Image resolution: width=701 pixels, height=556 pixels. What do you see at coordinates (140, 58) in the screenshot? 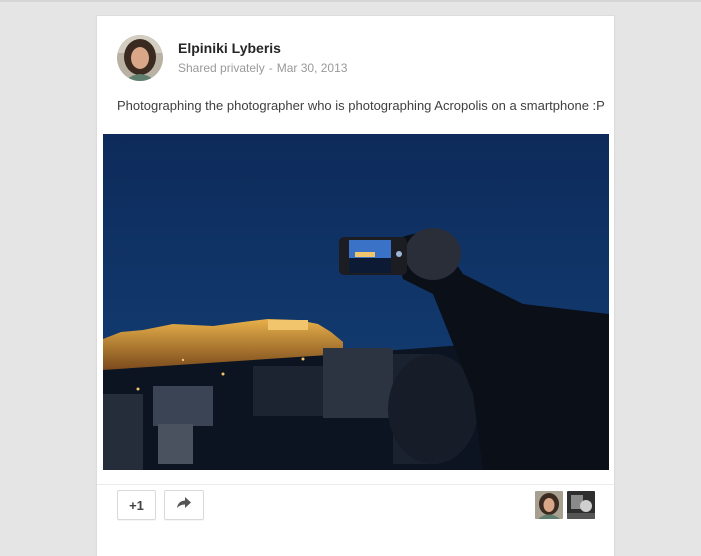
I see `author-avatar` at bounding box center [140, 58].